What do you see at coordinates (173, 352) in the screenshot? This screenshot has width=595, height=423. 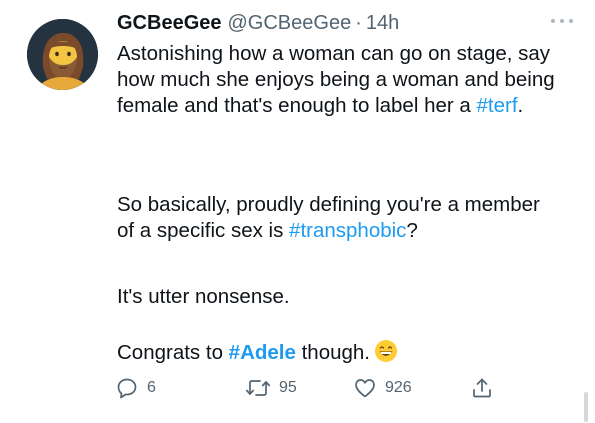 I see `paragraph-text: Congrats to` at bounding box center [173, 352].